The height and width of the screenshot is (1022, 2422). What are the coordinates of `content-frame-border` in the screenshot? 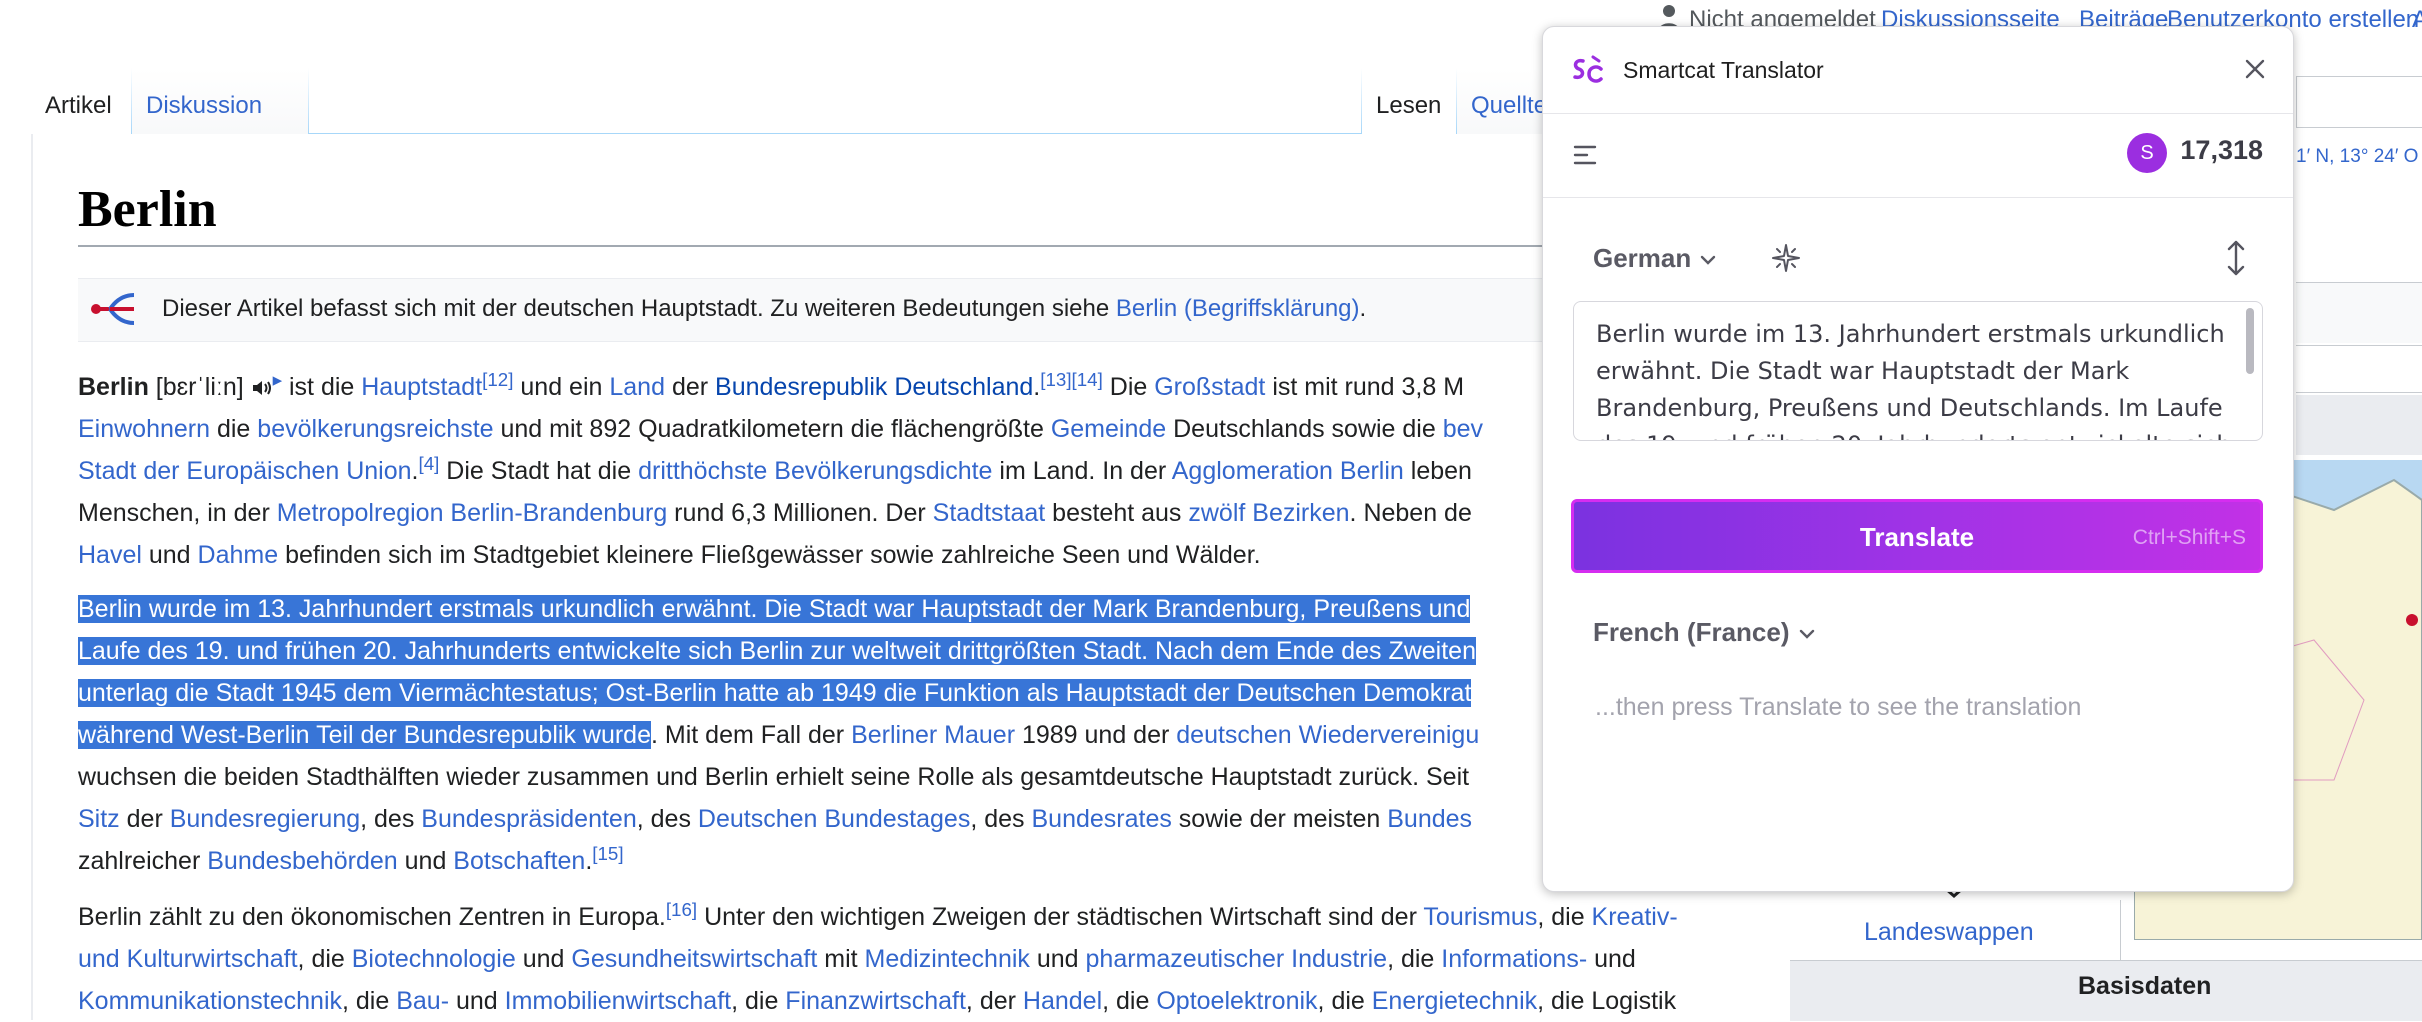 It's located at (32, 575).